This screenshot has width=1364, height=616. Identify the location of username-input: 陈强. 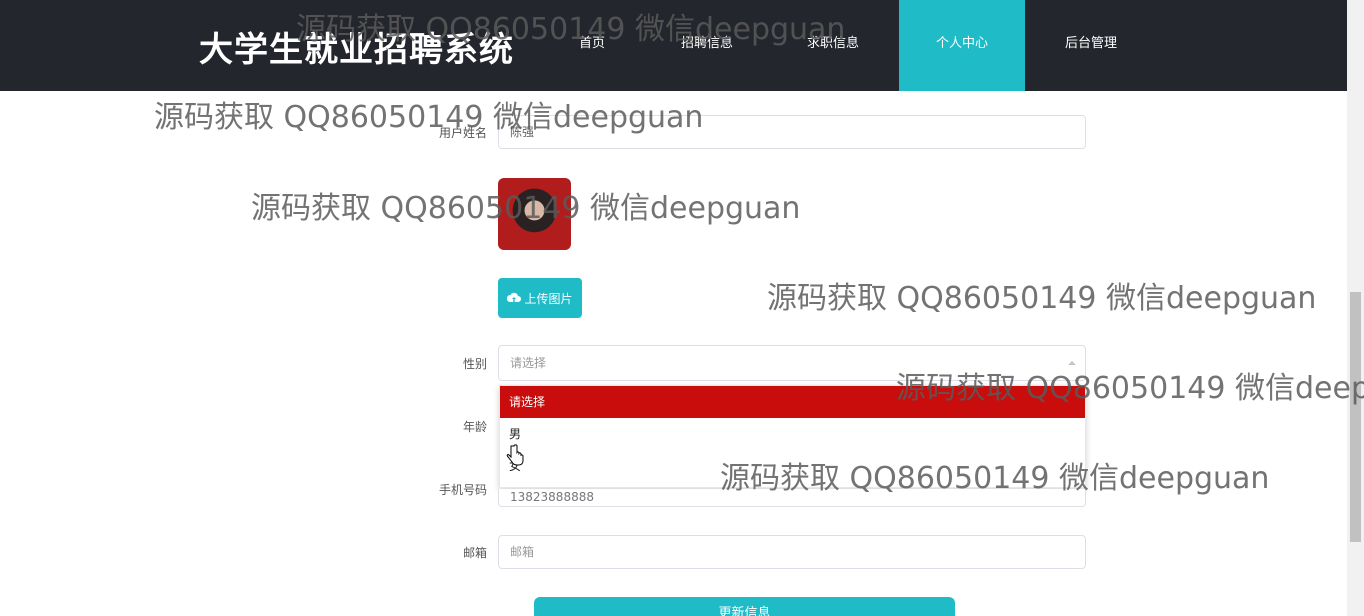
(792, 132).